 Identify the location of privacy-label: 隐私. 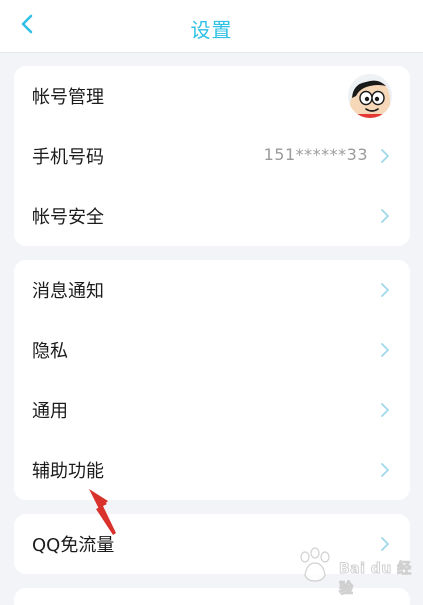
(50, 351).